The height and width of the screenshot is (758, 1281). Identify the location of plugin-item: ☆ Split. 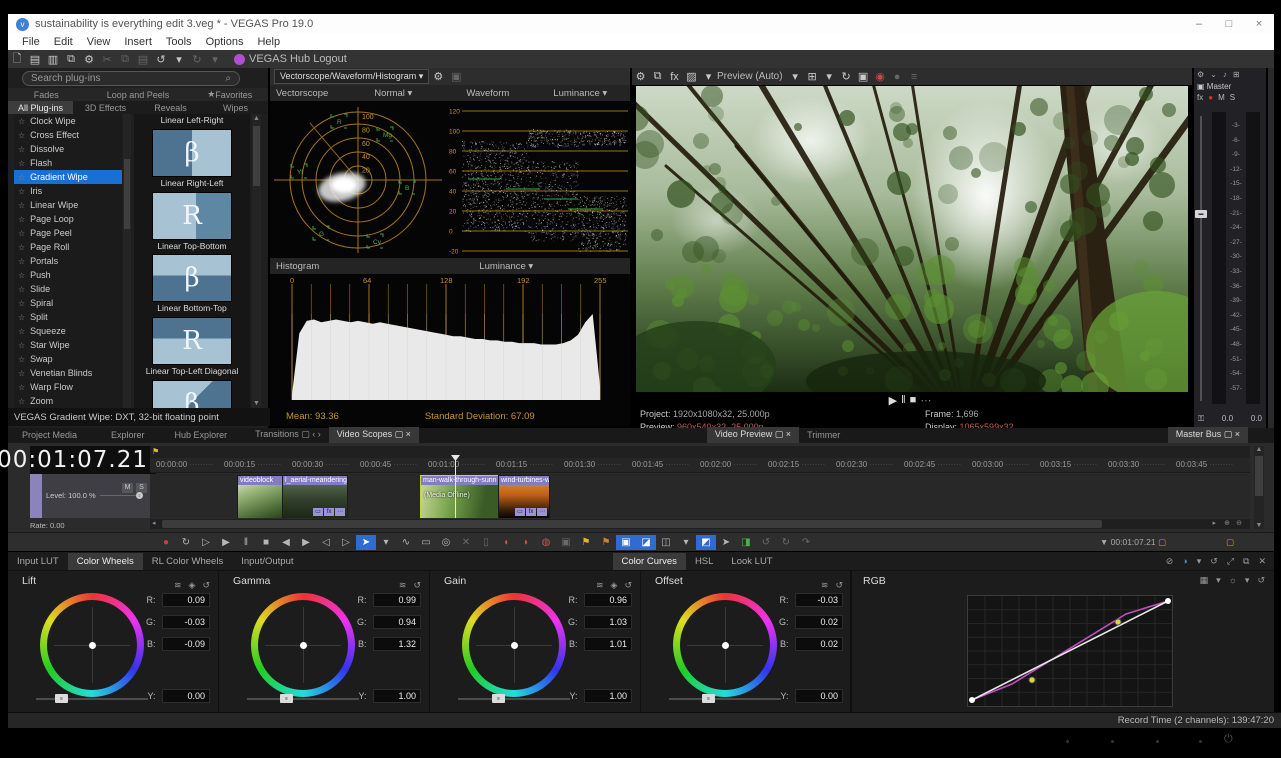
(68, 317).